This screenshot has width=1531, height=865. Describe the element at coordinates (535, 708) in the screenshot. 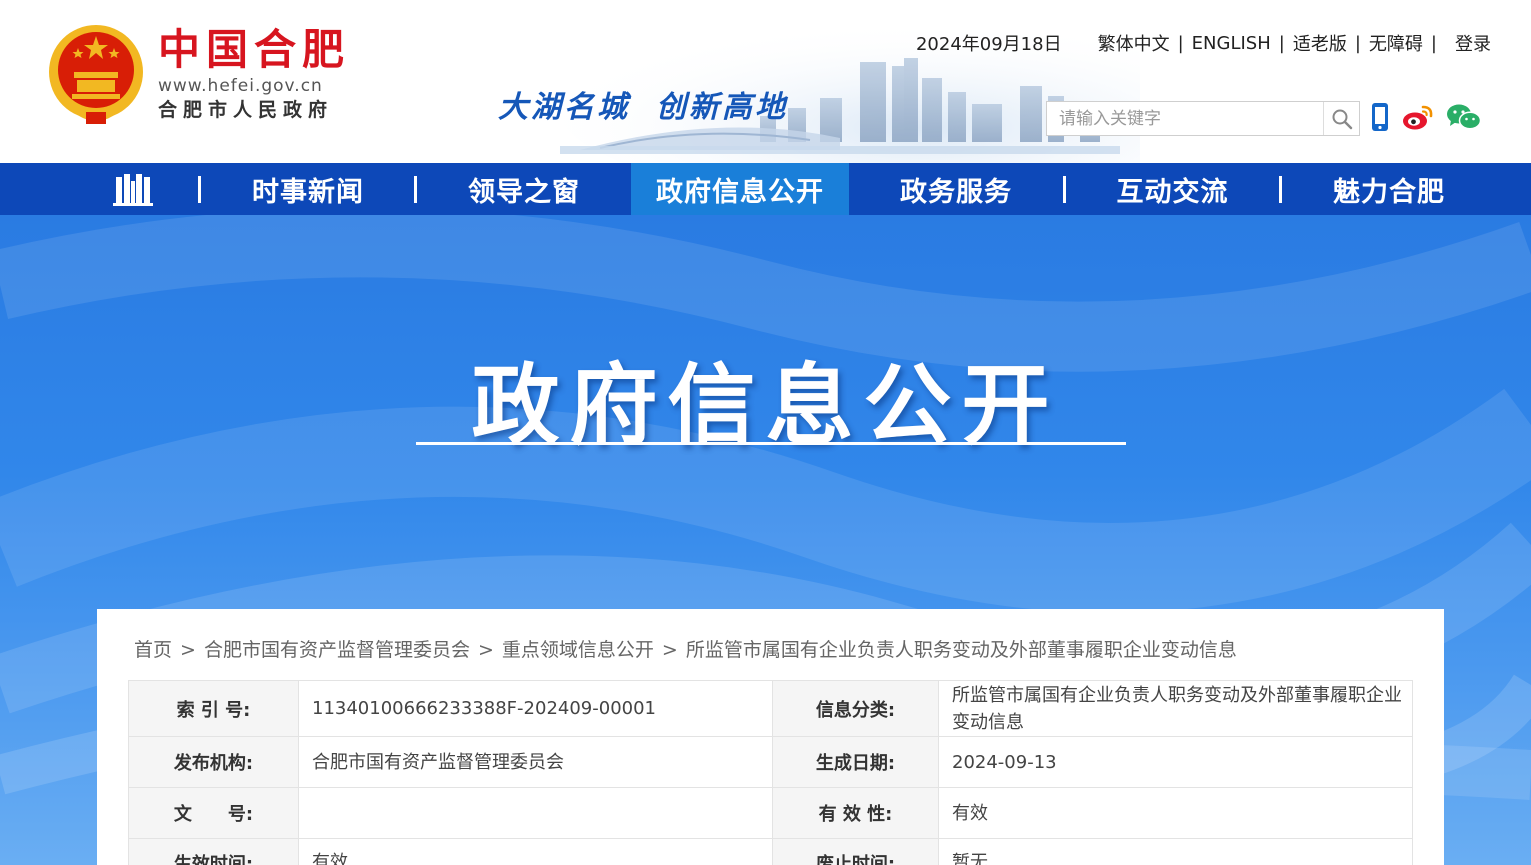

I see `value-index-number: 11340100666233388F-202409-00001` at that location.